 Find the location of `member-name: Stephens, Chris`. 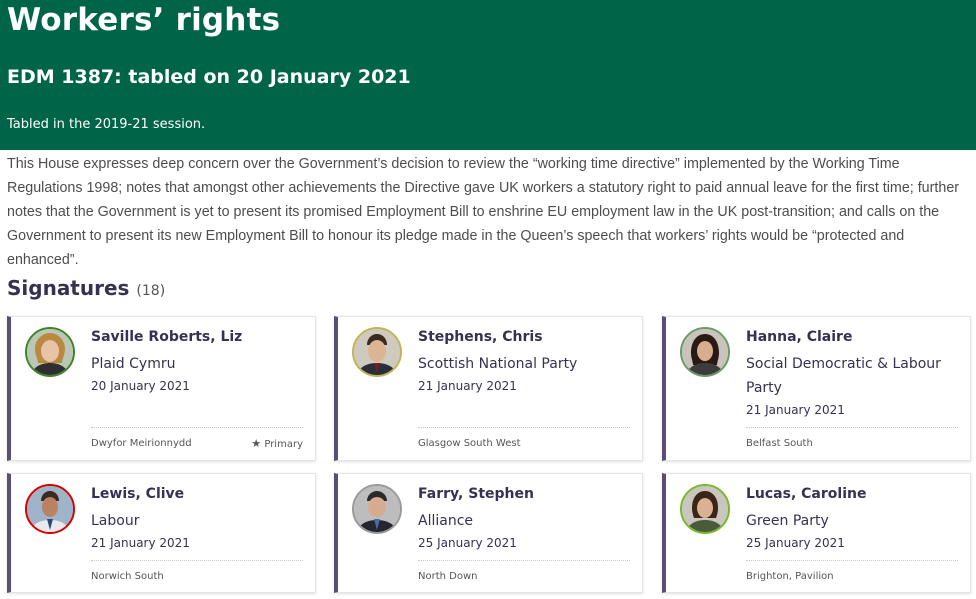

member-name: Stephens, Chris is located at coordinates (480, 337).